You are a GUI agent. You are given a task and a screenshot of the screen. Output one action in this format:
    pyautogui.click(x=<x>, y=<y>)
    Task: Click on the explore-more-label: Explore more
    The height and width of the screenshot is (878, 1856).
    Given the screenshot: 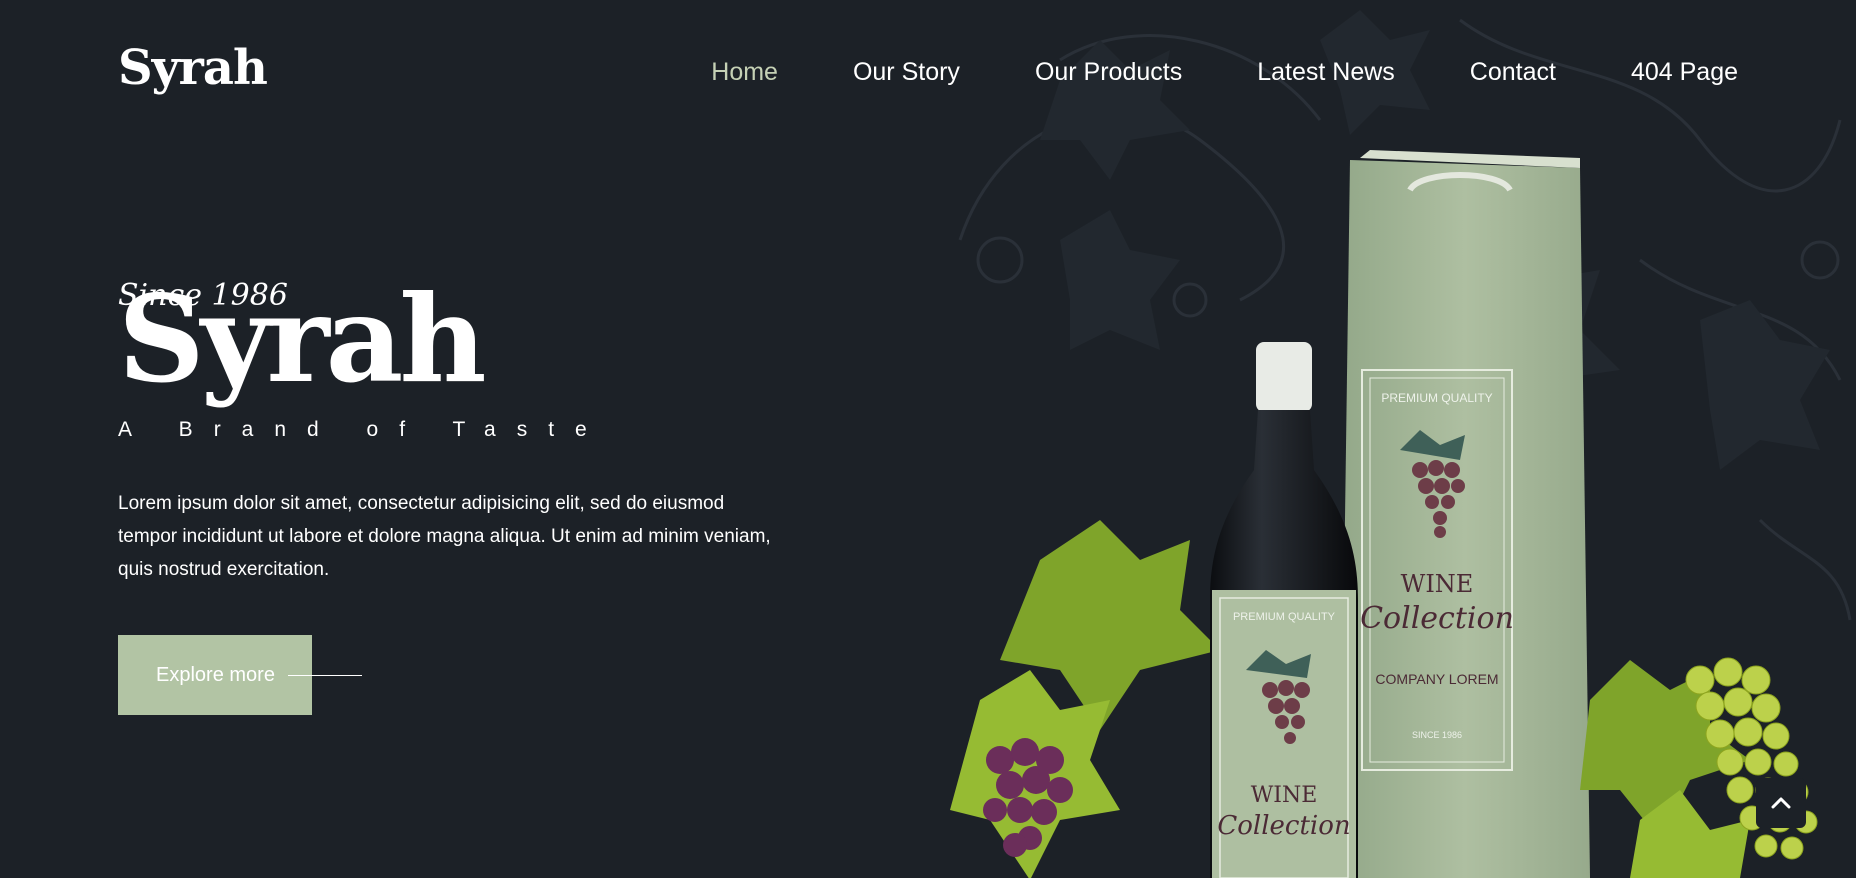 What is the action you would take?
    pyautogui.click(x=215, y=674)
    